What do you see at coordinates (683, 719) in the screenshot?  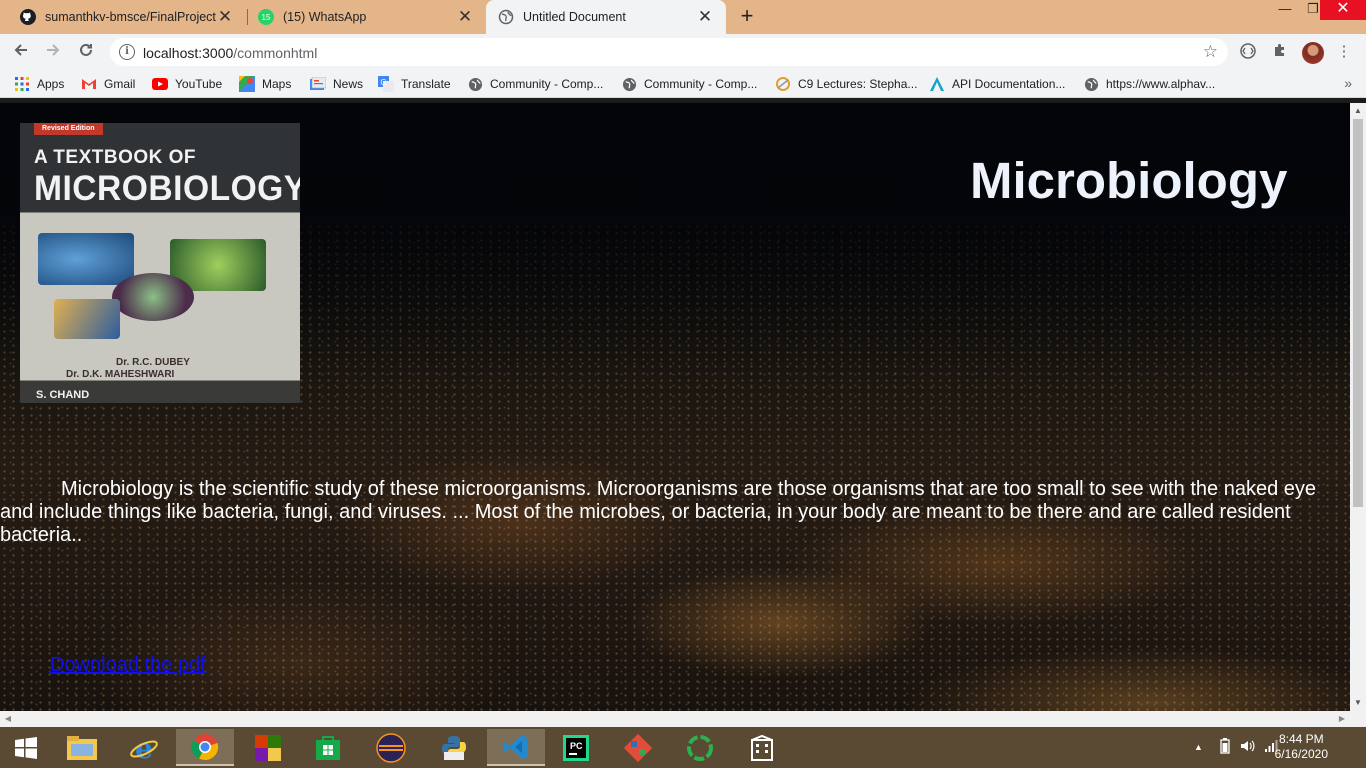 I see `horizontal-scrollbar: ◀ ▶` at bounding box center [683, 719].